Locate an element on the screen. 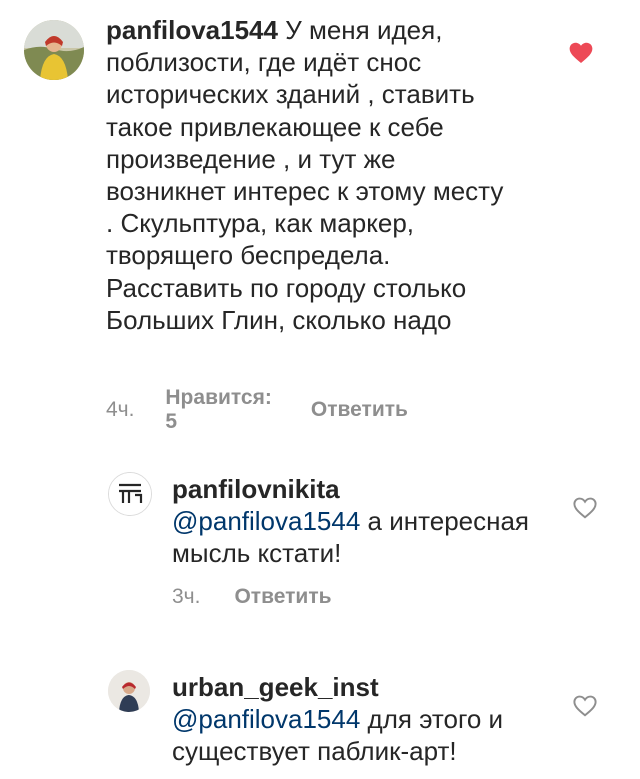 Image resolution: width=640 pixels, height=779 pixels. comment-username: panfilova1544 is located at coordinates (192, 30).